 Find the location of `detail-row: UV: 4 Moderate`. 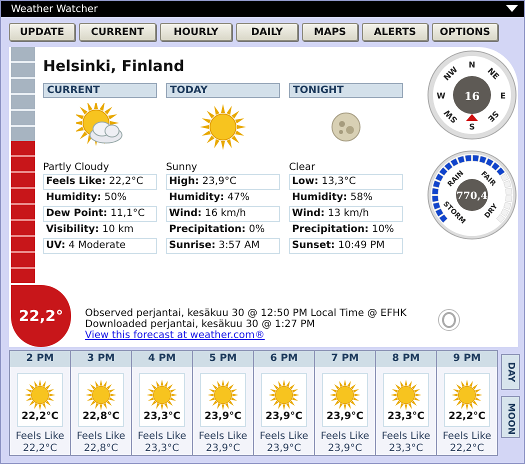

detail-row: UV: 4 Moderate is located at coordinates (99, 246).